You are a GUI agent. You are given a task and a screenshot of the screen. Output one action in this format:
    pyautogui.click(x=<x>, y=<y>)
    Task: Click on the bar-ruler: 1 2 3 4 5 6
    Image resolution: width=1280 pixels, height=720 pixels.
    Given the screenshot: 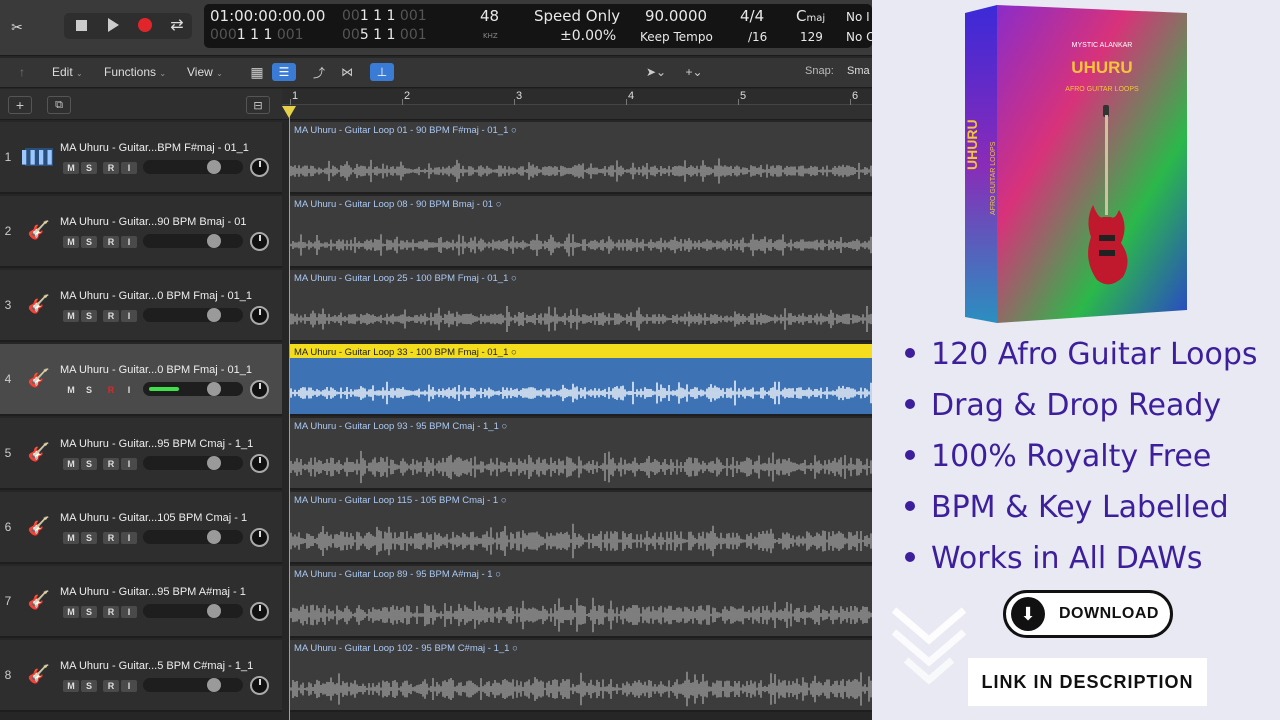 What is the action you would take?
    pyautogui.click(x=577, y=97)
    